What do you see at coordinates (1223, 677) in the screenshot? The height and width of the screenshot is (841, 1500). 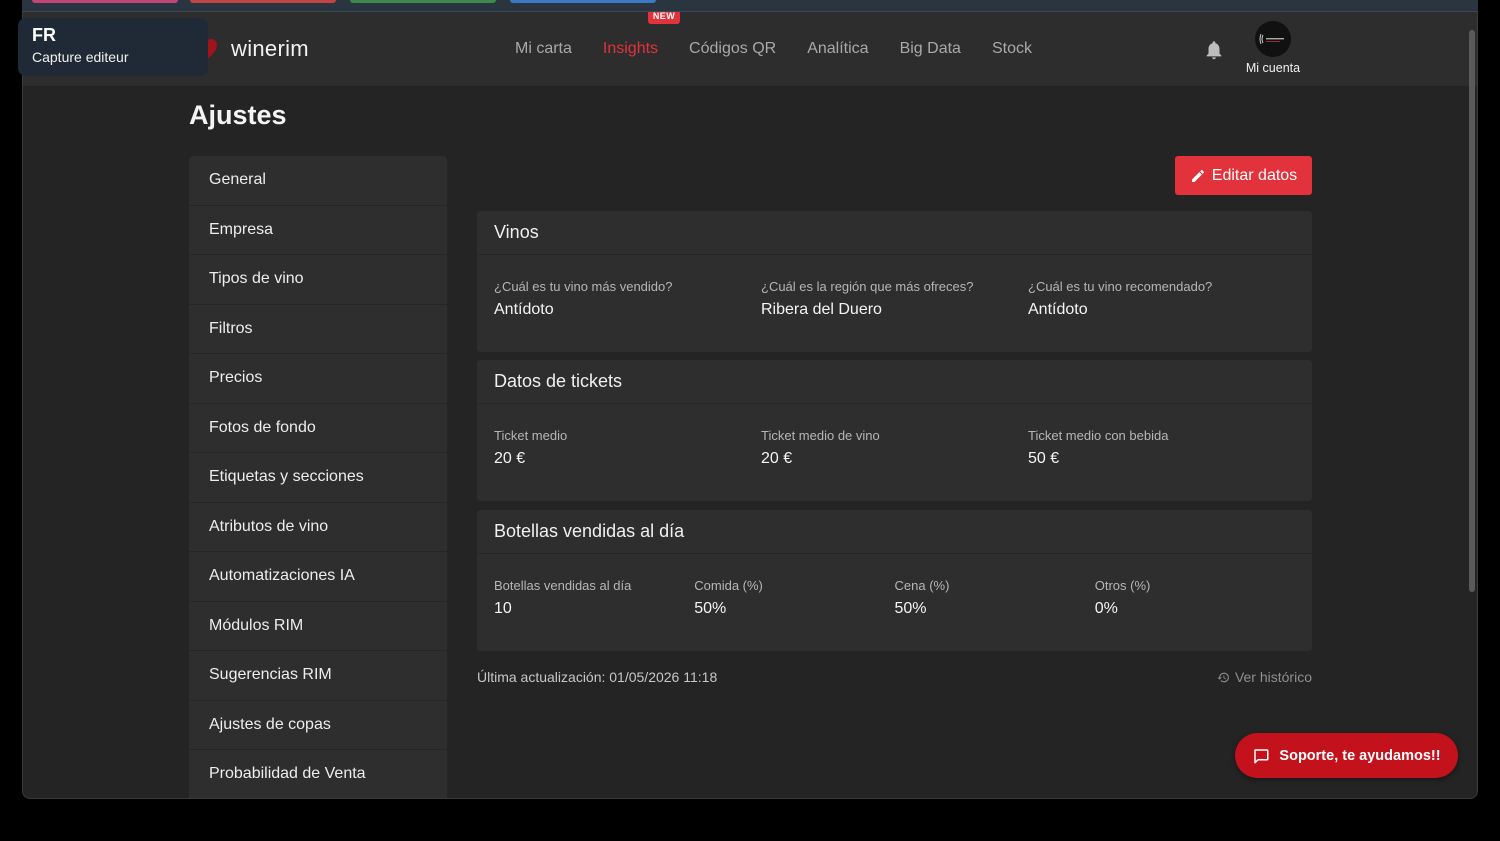 I see `history-icon` at bounding box center [1223, 677].